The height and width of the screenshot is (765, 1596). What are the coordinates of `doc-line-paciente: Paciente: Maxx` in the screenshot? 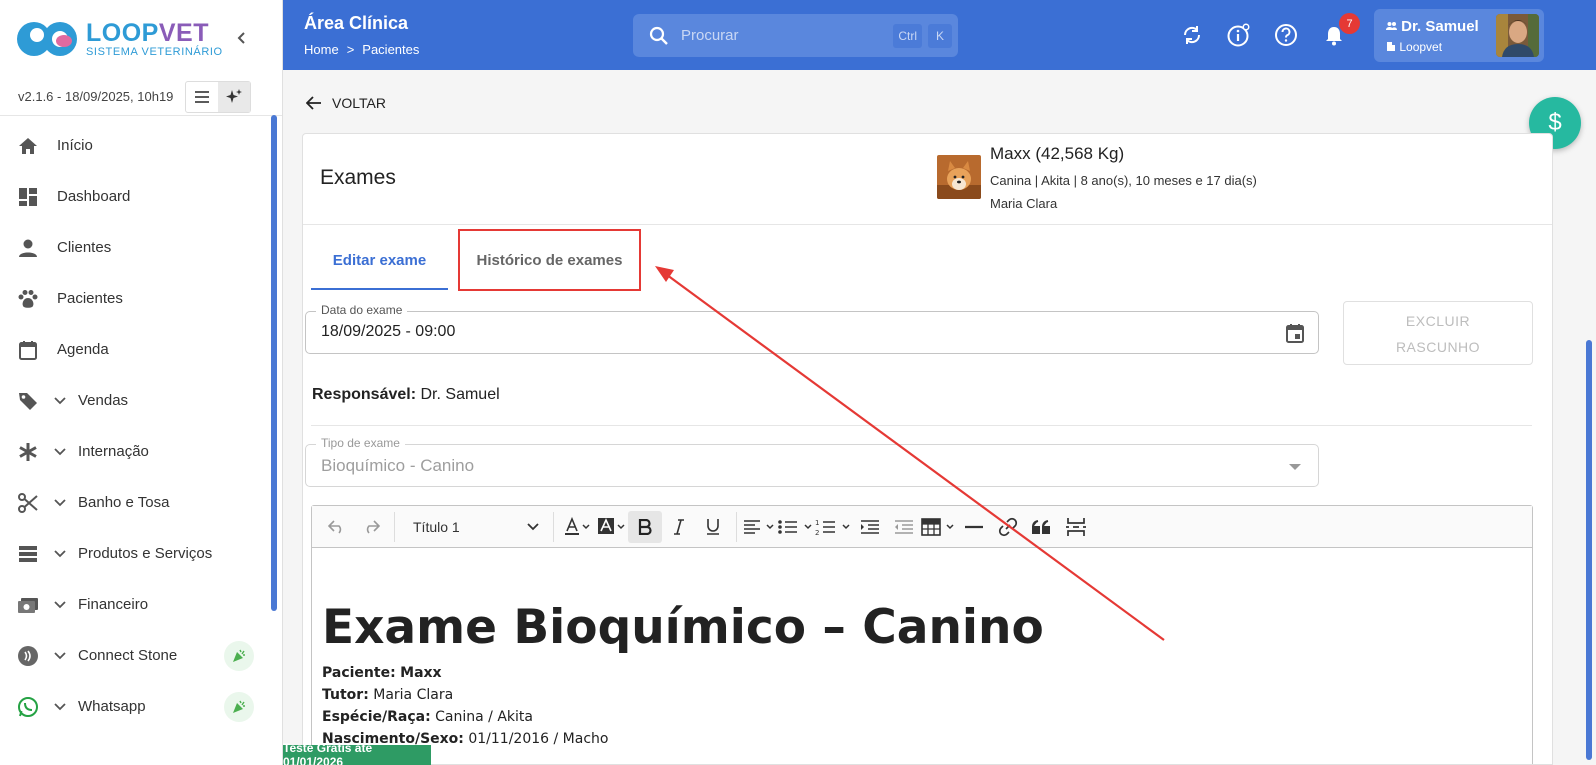 It's located at (922, 673).